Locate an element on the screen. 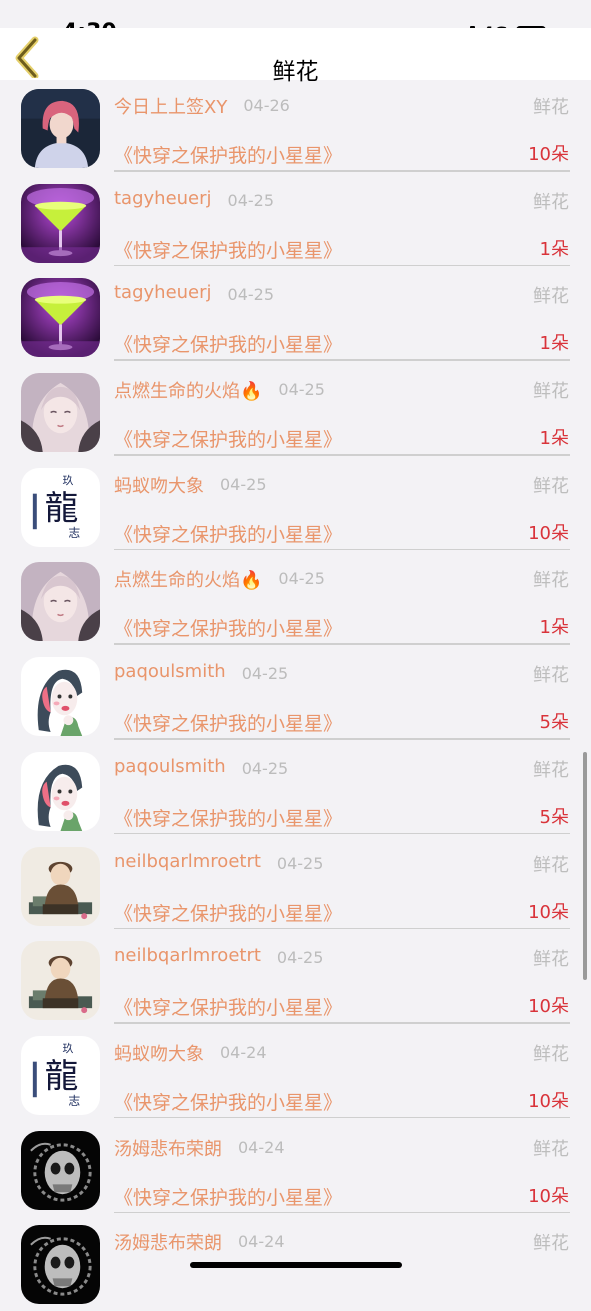  scrollbar is located at coordinates (585, 866).